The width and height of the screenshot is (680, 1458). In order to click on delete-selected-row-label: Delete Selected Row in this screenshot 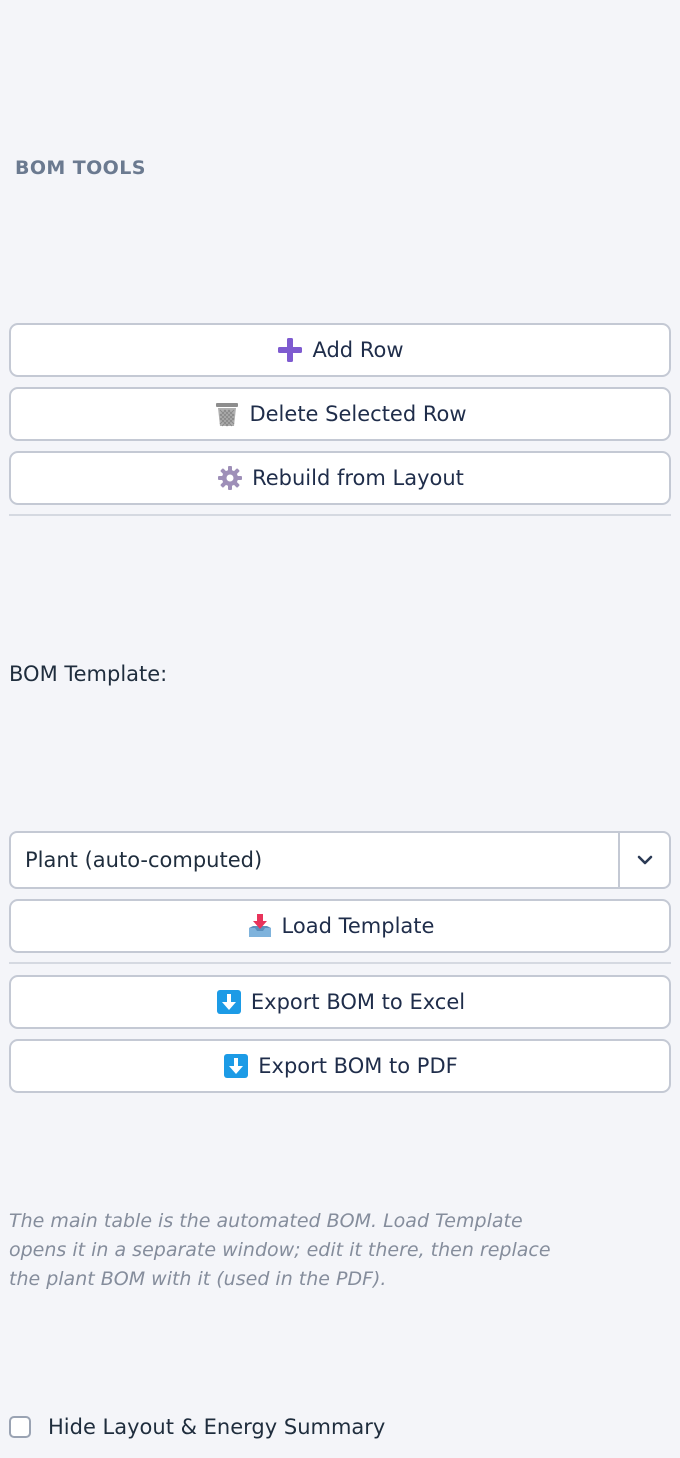, I will do `click(358, 414)`.